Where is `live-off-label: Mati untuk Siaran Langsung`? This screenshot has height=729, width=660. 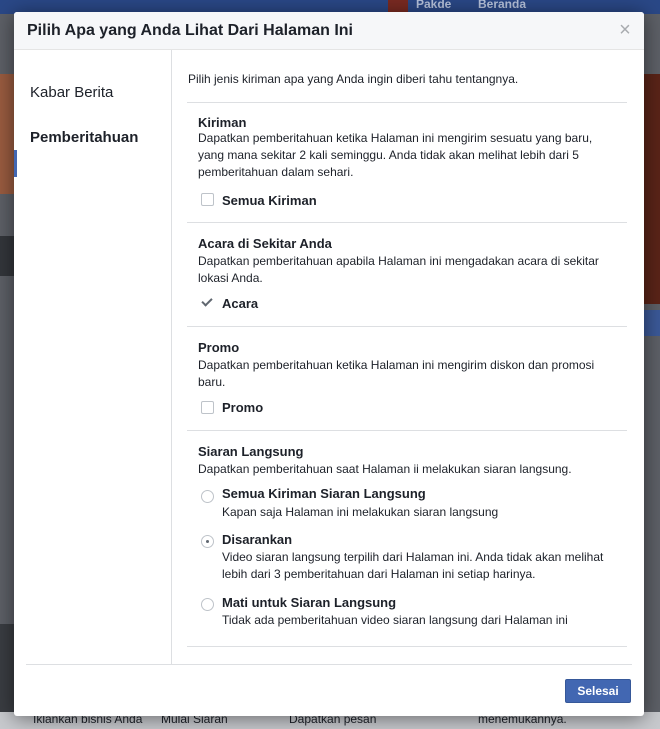
live-off-label: Mati untuk Siaran Langsung is located at coordinates (309, 602).